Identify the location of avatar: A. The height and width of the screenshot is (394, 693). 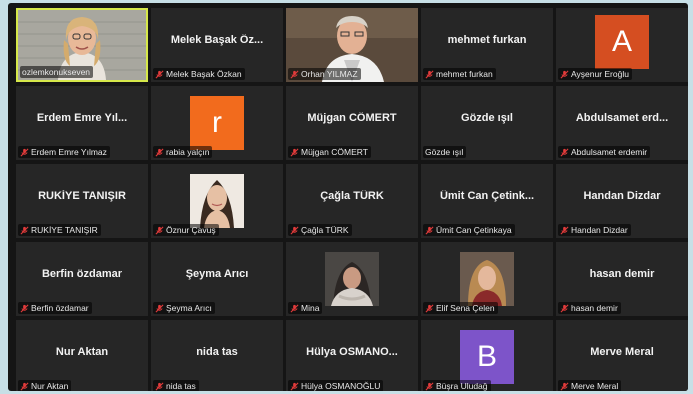
(622, 42).